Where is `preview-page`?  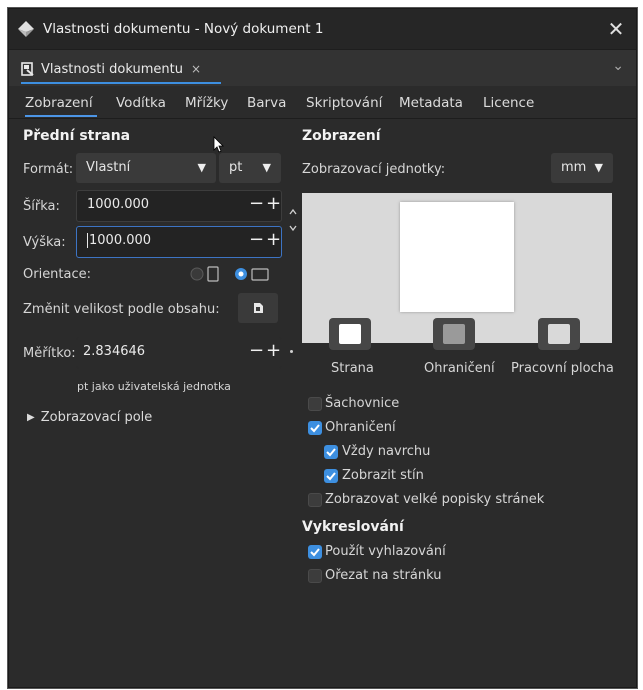
preview-page is located at coordinates (457, 257).